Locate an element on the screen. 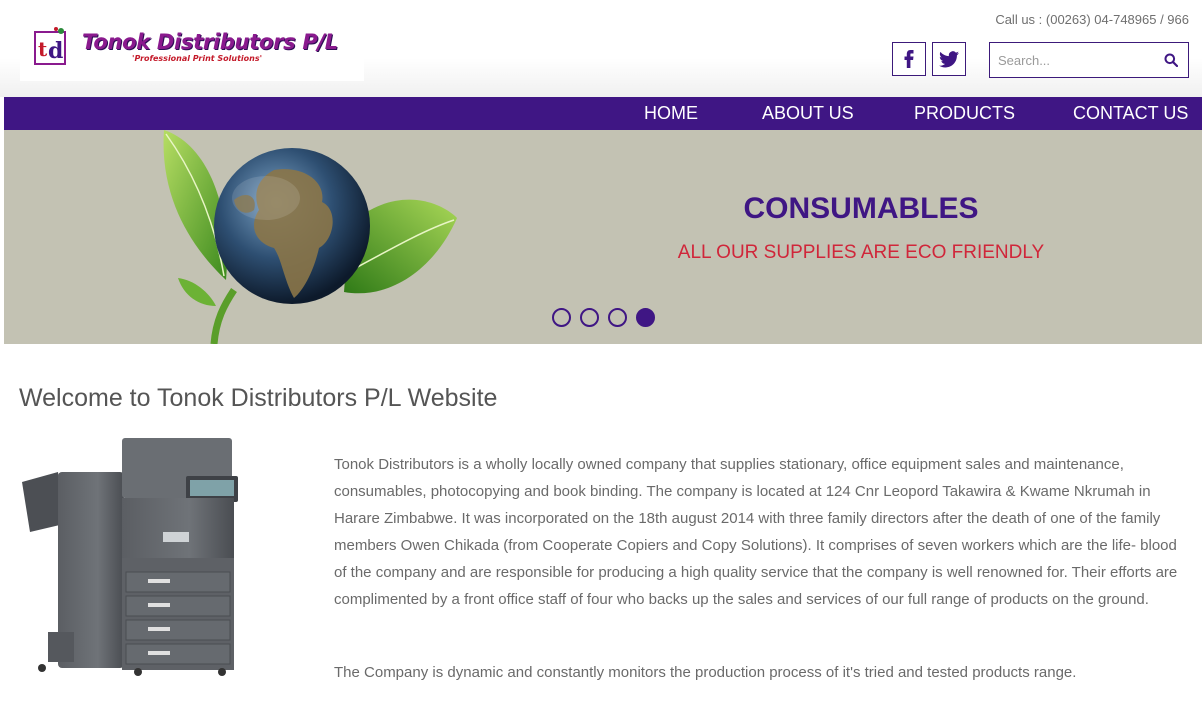 The height and width of the screenshot is (704, 1202). main-navigation: HOME ABOUT US PRODUCTS CONTACT US is located at coordinates (603, 113).